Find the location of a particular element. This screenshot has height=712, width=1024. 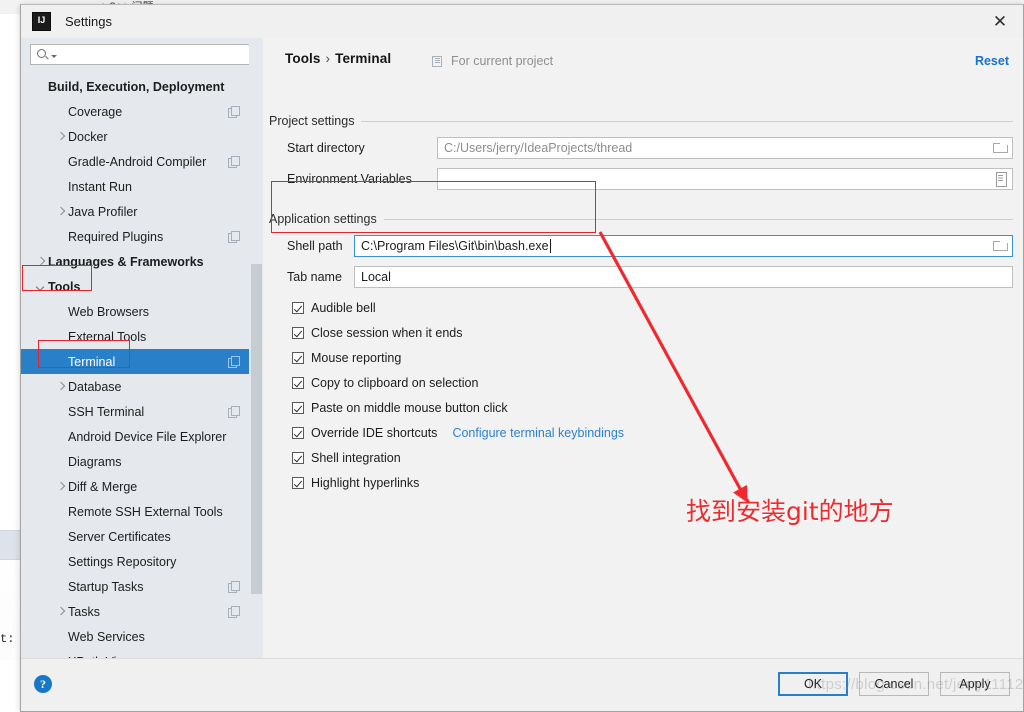

option-row: Paste on middle mouse button click is located at coordinates (652, 407).